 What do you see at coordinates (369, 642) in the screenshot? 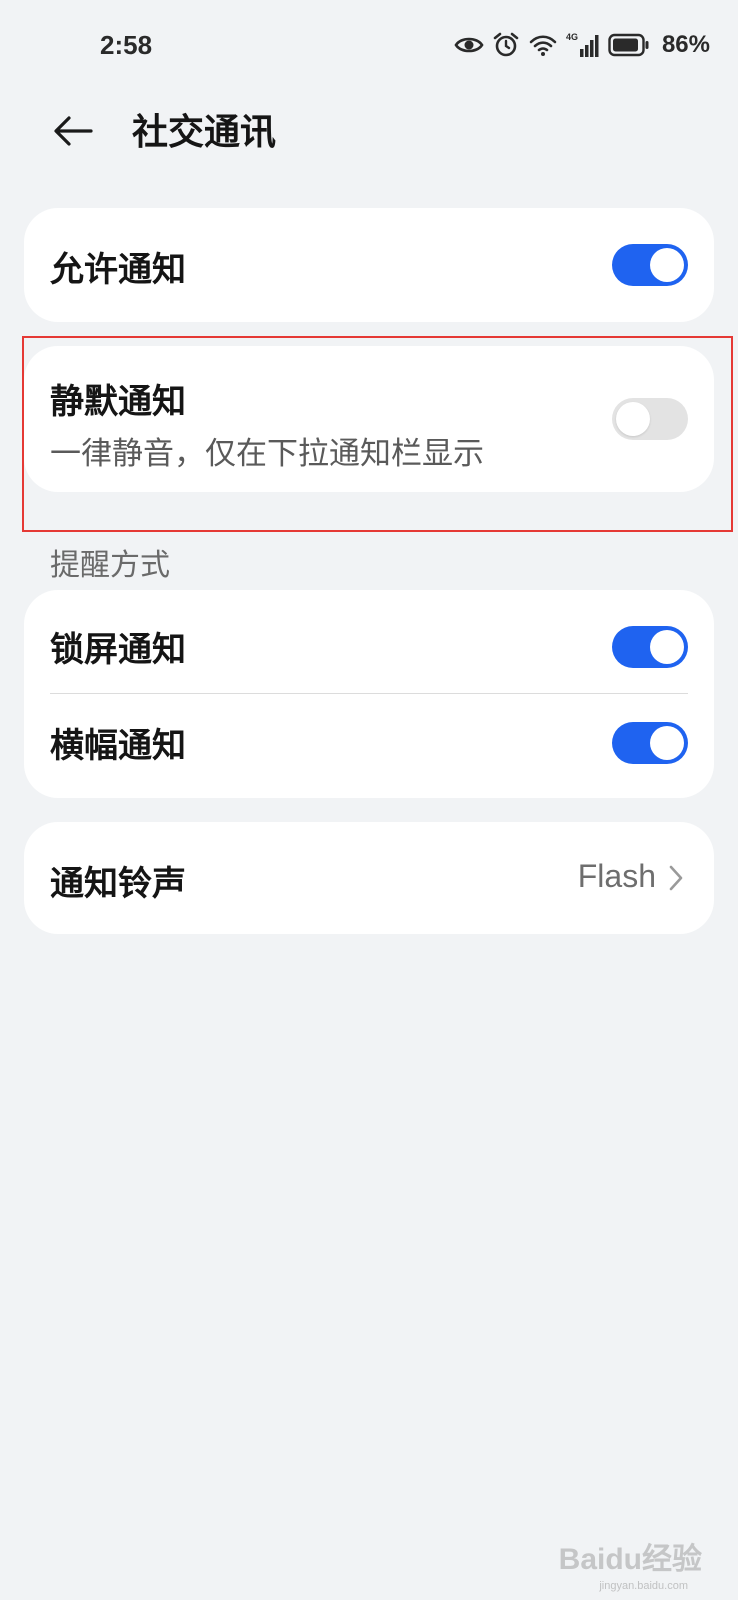
I see `lock-screen-row: 锁屏通知` at bounding box center [369, 642].